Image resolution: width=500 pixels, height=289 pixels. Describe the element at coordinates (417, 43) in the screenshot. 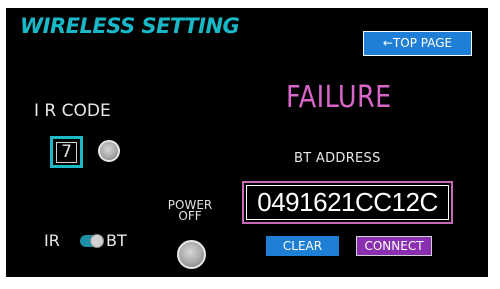

I see `top-page-button: ←TOP PAGE` at that location.